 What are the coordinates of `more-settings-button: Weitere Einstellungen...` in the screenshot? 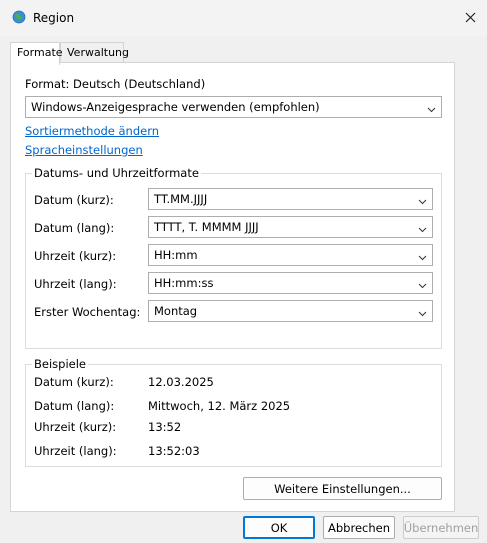 It's located at (342, 488).